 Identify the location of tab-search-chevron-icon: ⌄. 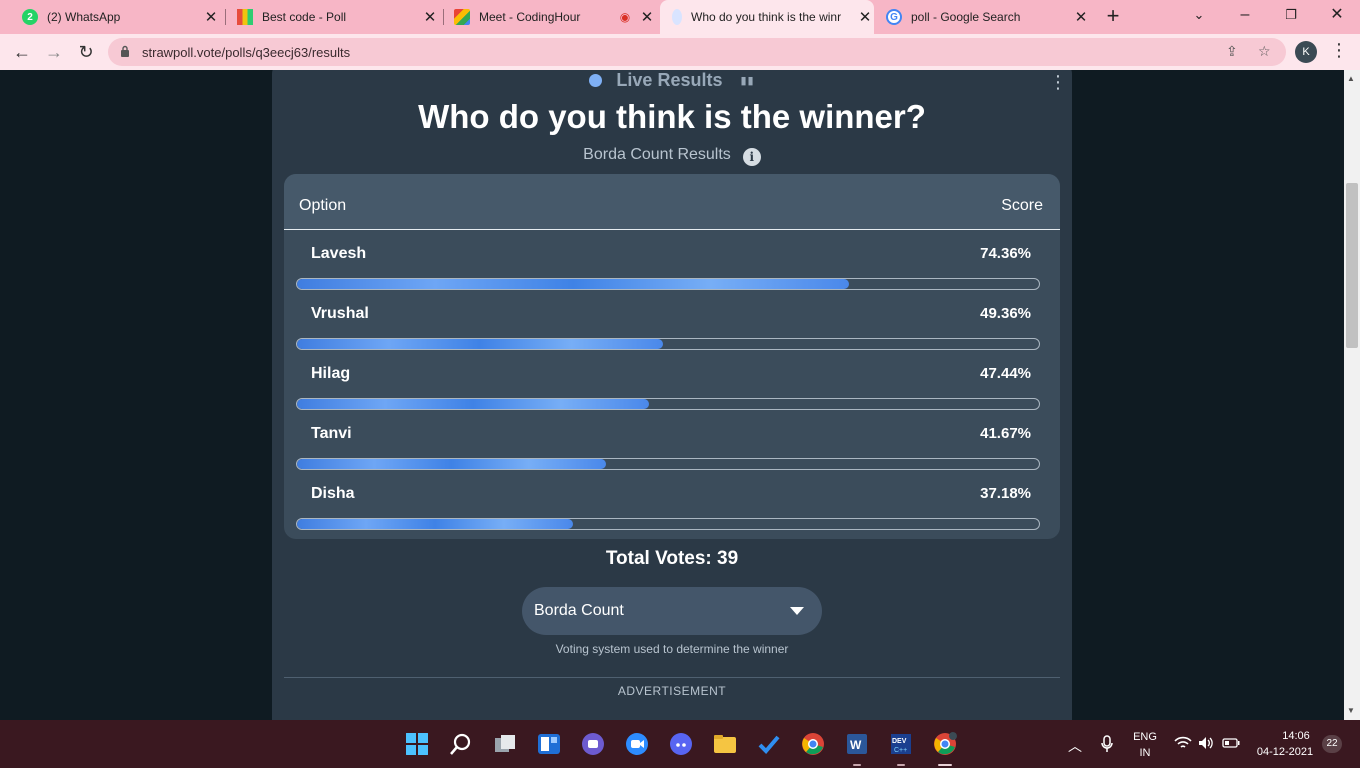
(1199, 16).